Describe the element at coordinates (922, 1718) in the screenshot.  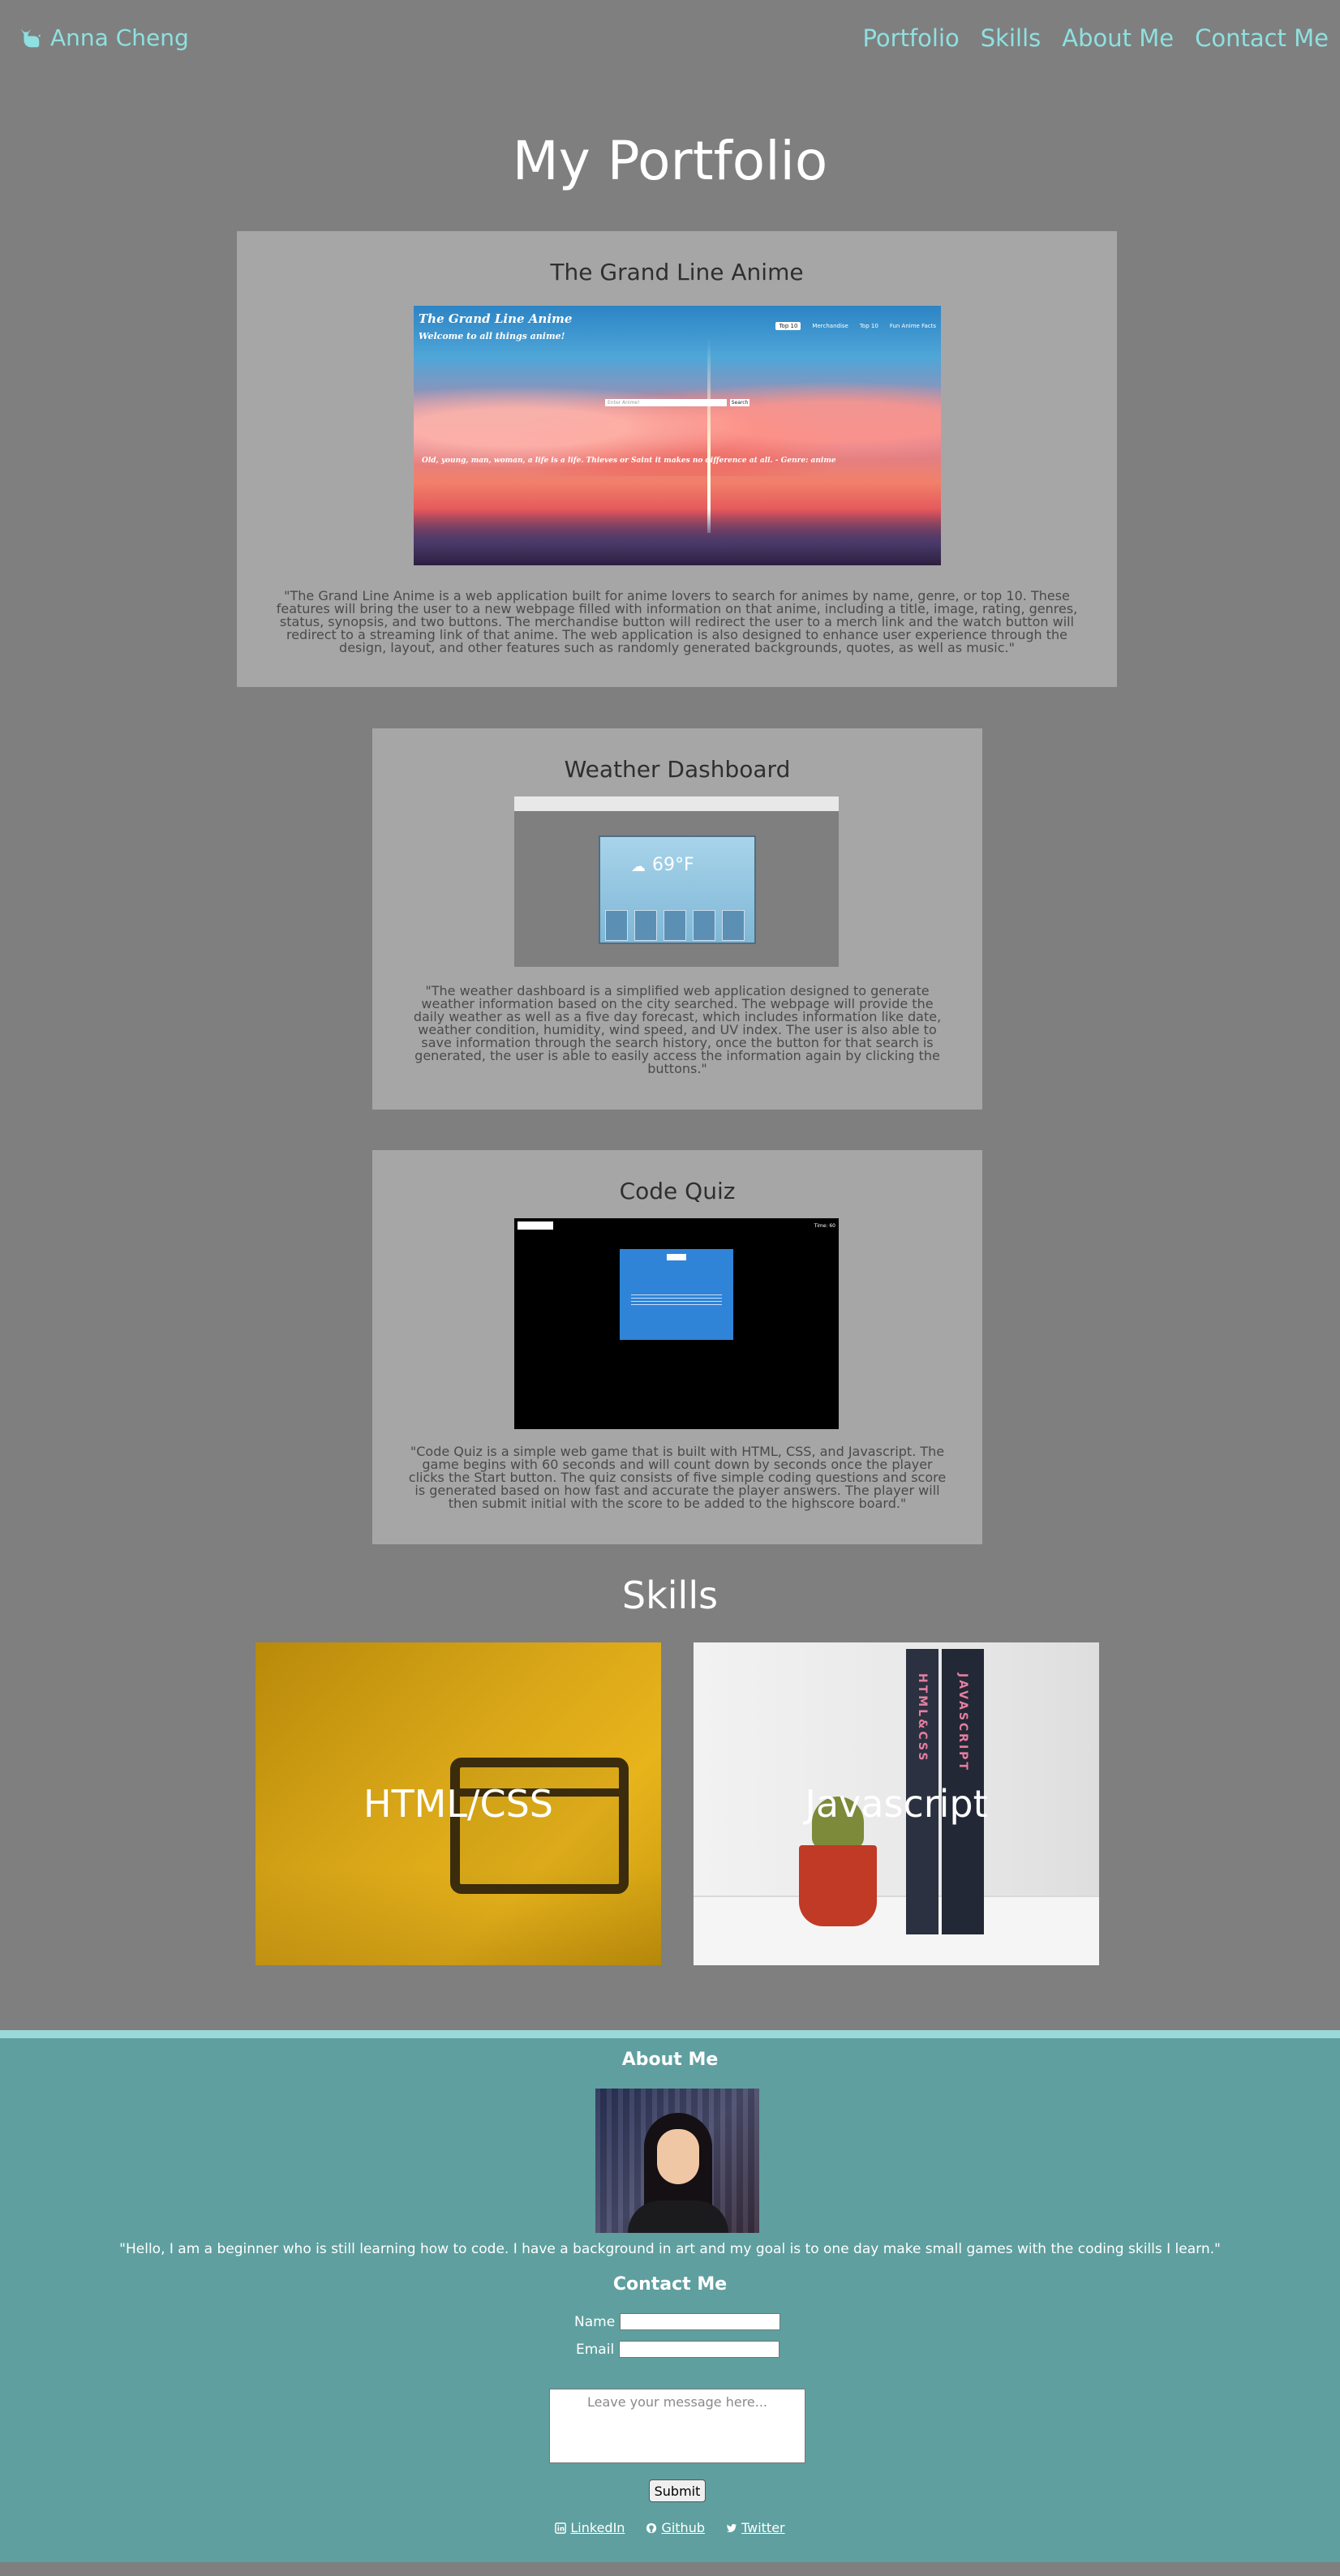
I see `book-title: HTML&CSS` at that location.